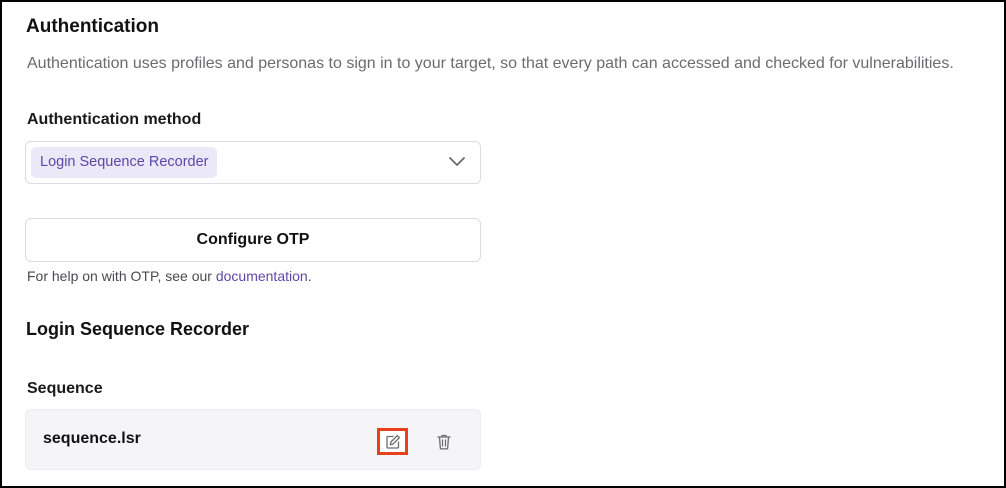  Describe the element at coordinates (65, 388) in the screenshot. I see `sequence-label: Sequence` at that location.